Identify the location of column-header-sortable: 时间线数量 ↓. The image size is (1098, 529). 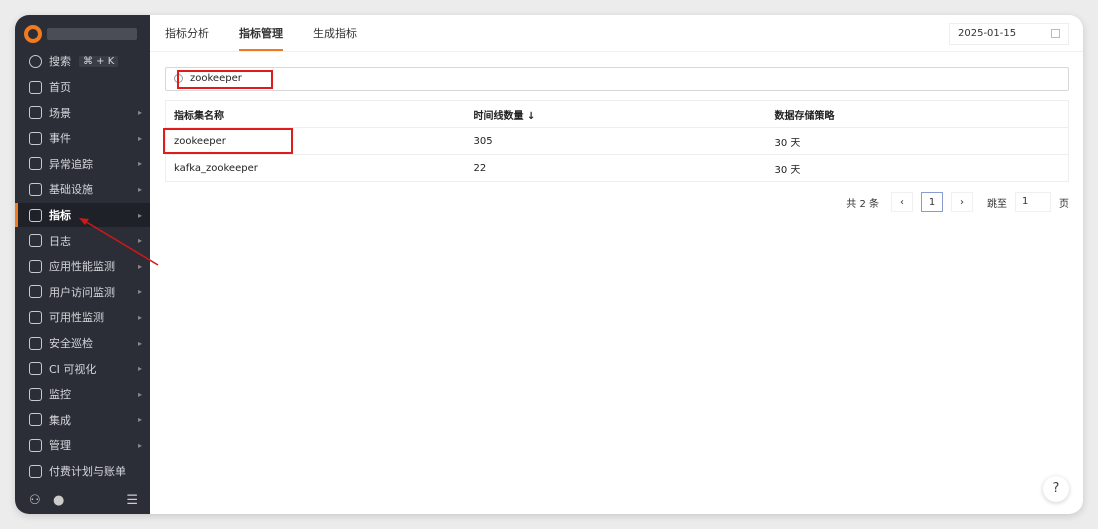
(616, 114).